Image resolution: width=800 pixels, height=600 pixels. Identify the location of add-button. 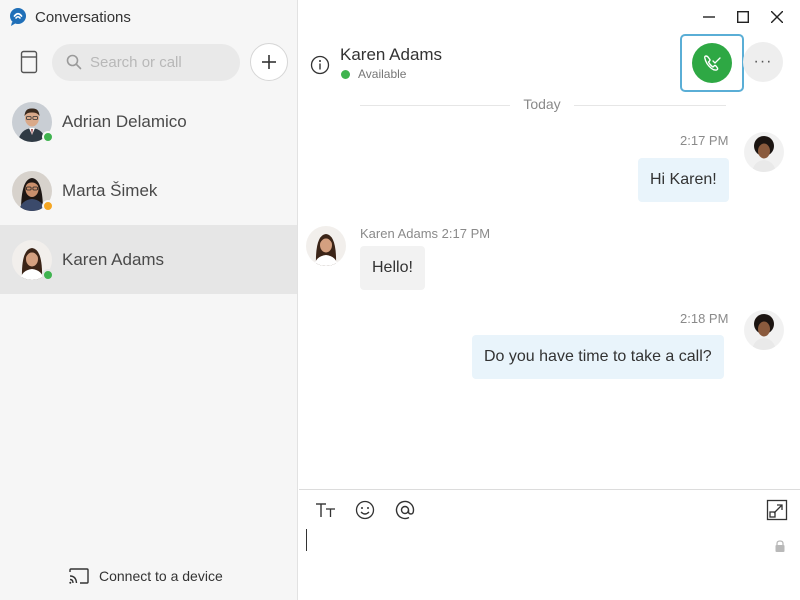
(269, 62).